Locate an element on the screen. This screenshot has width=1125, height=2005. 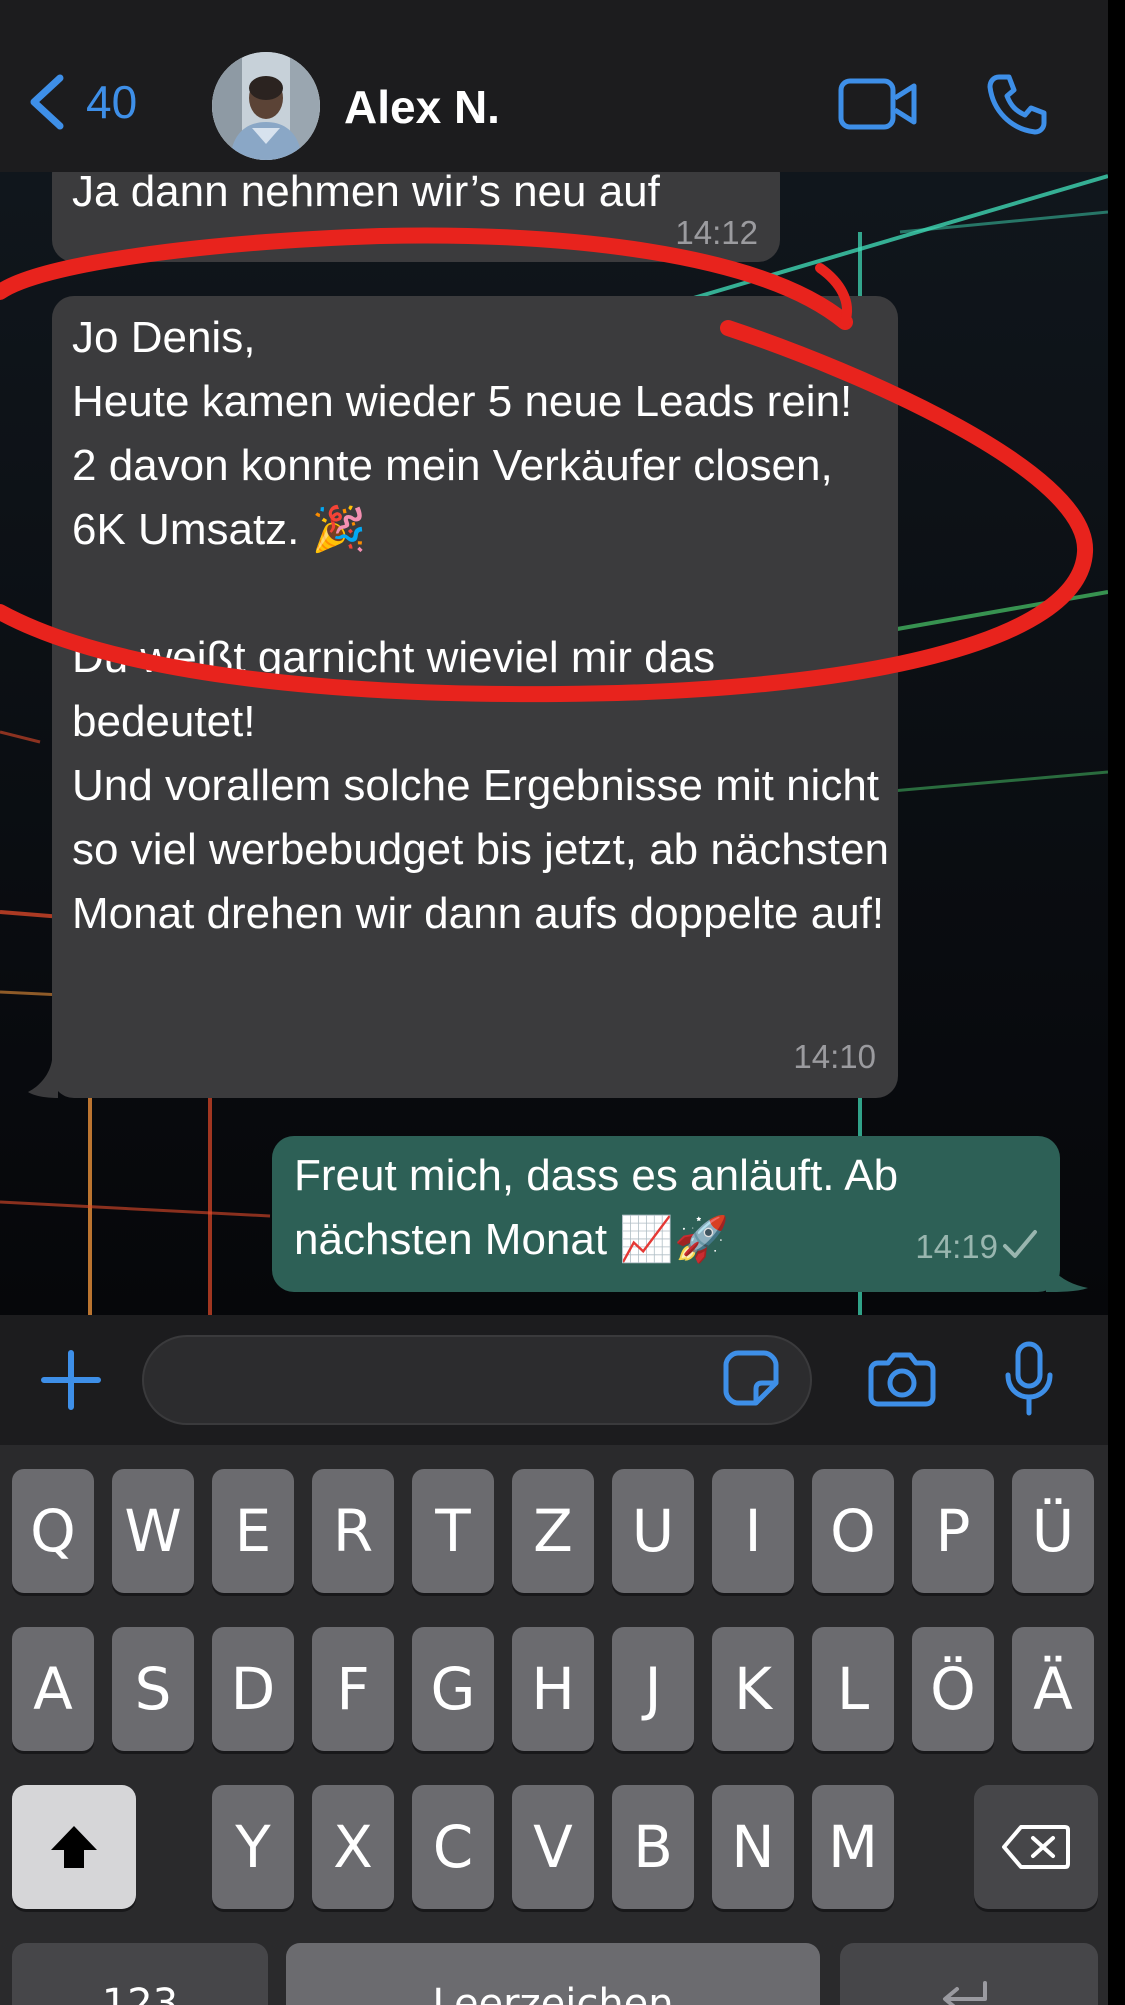
key-v: V is located at coordinates (553, 1847).